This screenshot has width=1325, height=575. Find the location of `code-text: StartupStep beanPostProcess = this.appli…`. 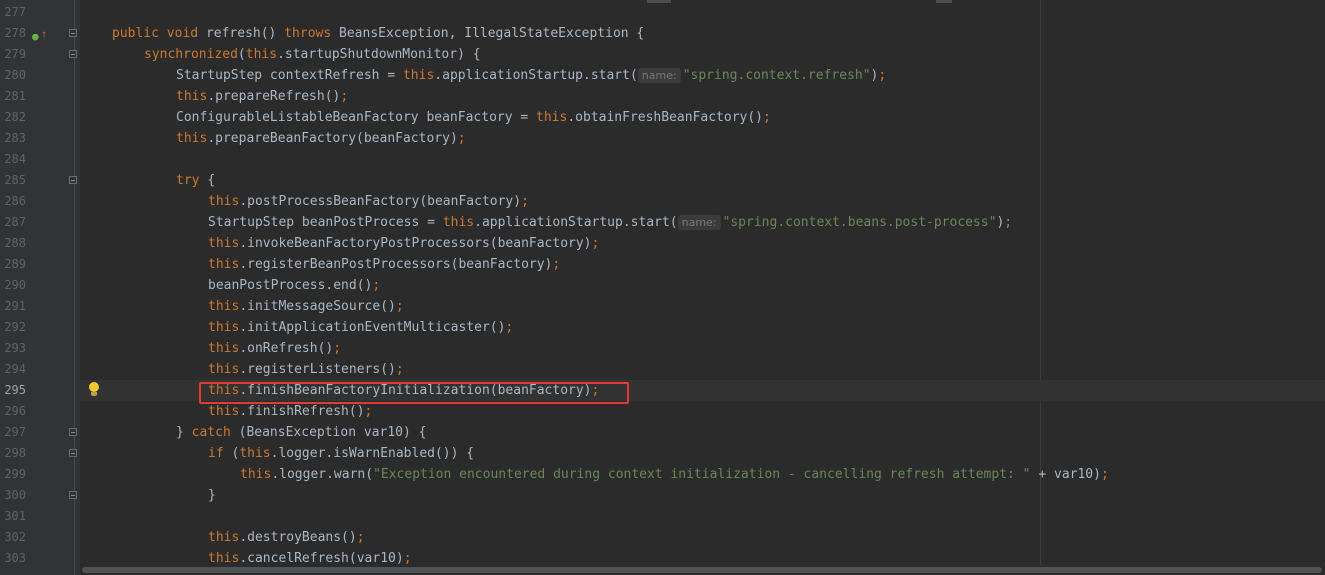

code-text: StartupStep beanPostProcess = this.appli… is located at coordinates (610, 222).